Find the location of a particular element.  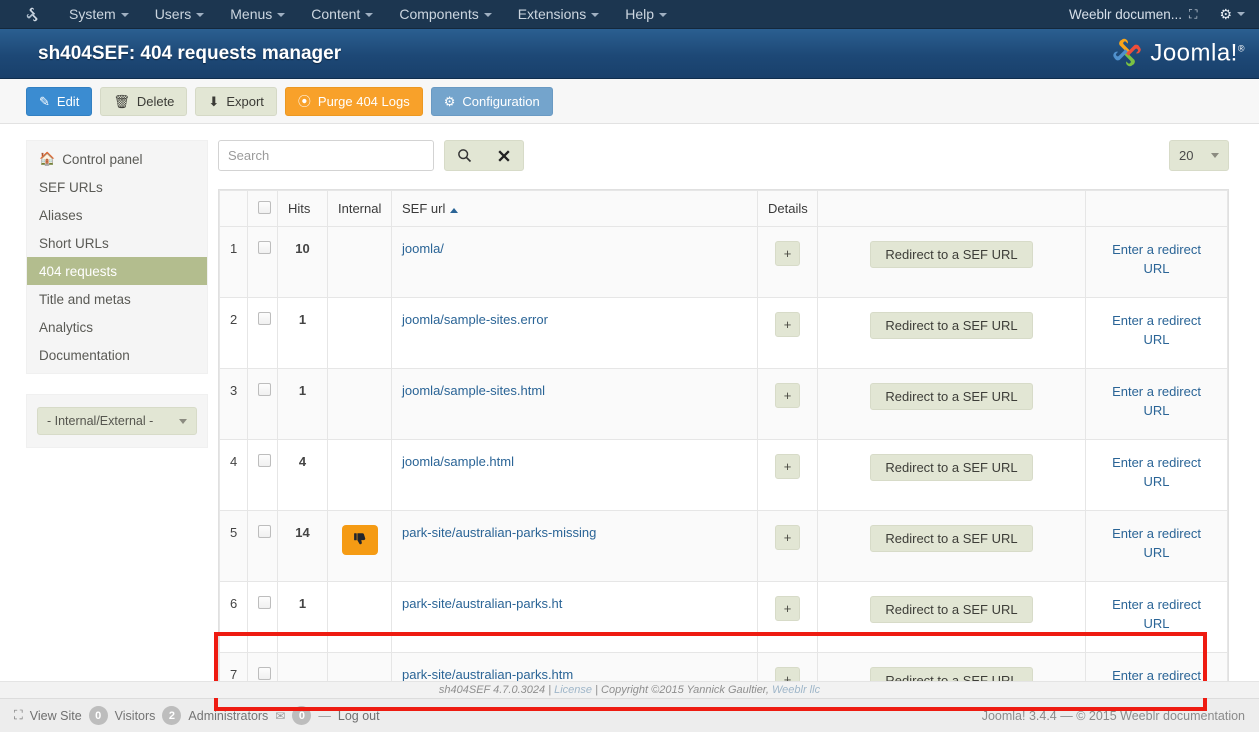

internal-external-filter-select: - Internal/External - is located at coordinates (117, 421).